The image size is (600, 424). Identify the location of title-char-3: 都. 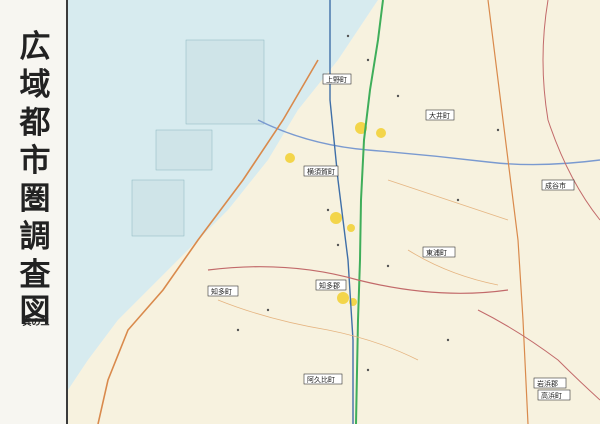
(35, 123).